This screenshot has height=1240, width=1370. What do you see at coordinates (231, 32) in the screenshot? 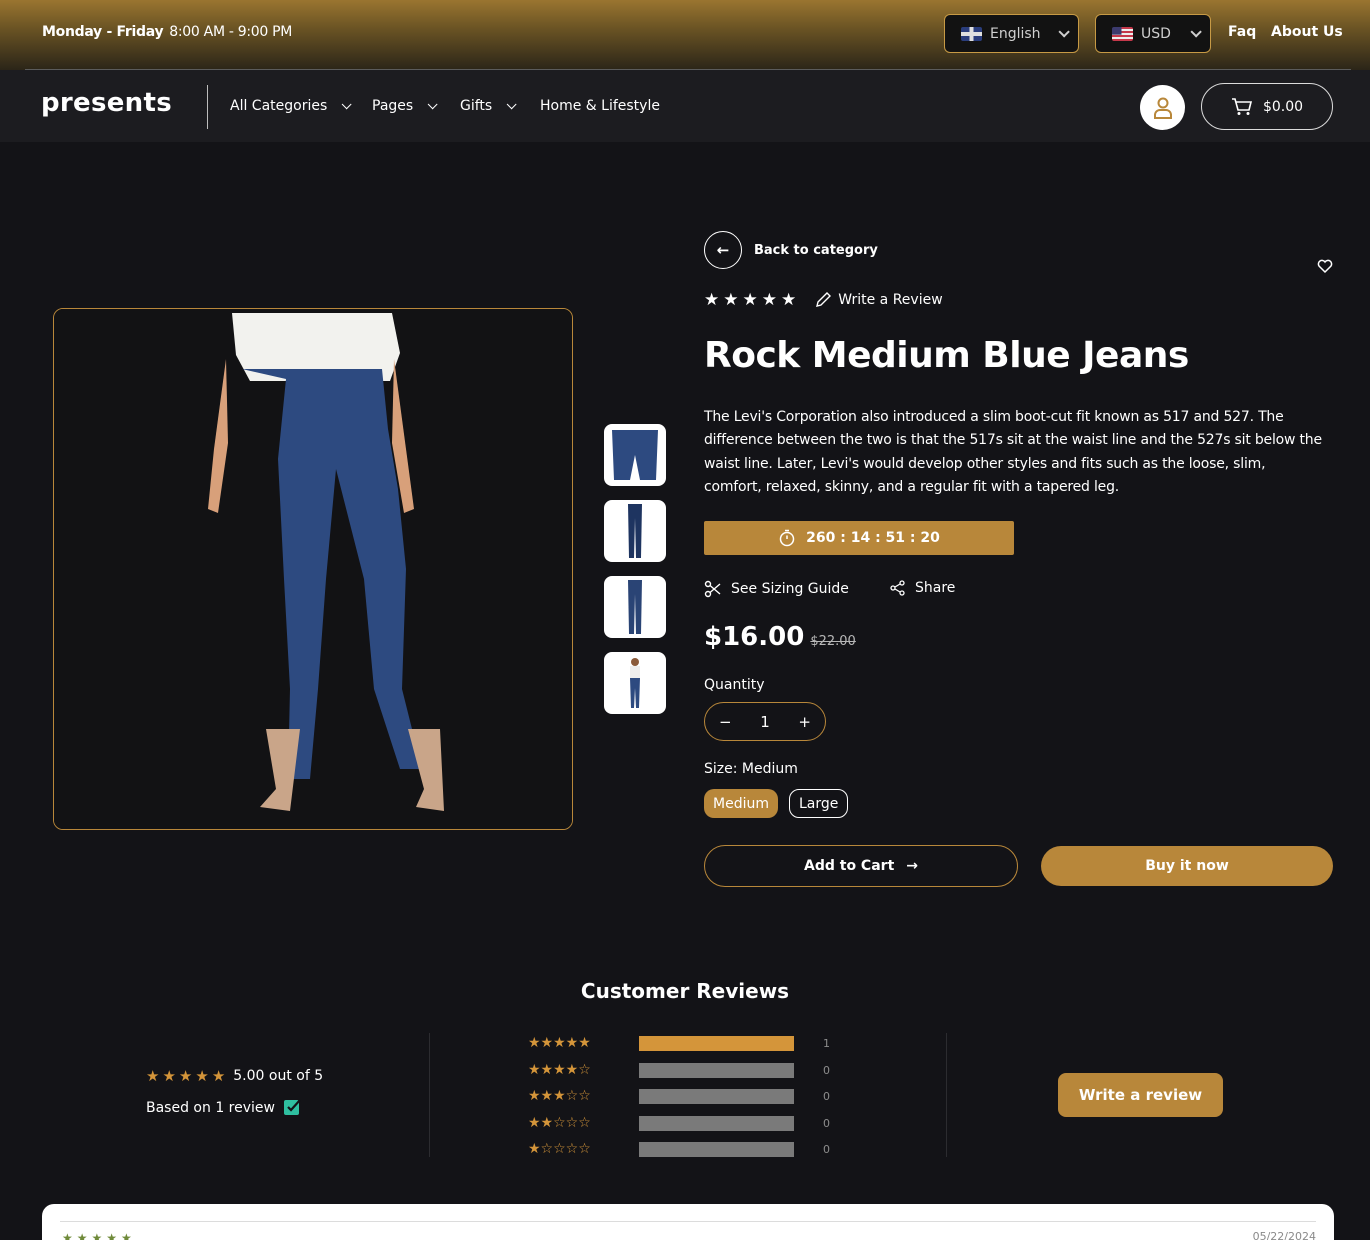
I see `hours-time: 8:00 AM - 9:00 PM` at bounding box center [231, 32].